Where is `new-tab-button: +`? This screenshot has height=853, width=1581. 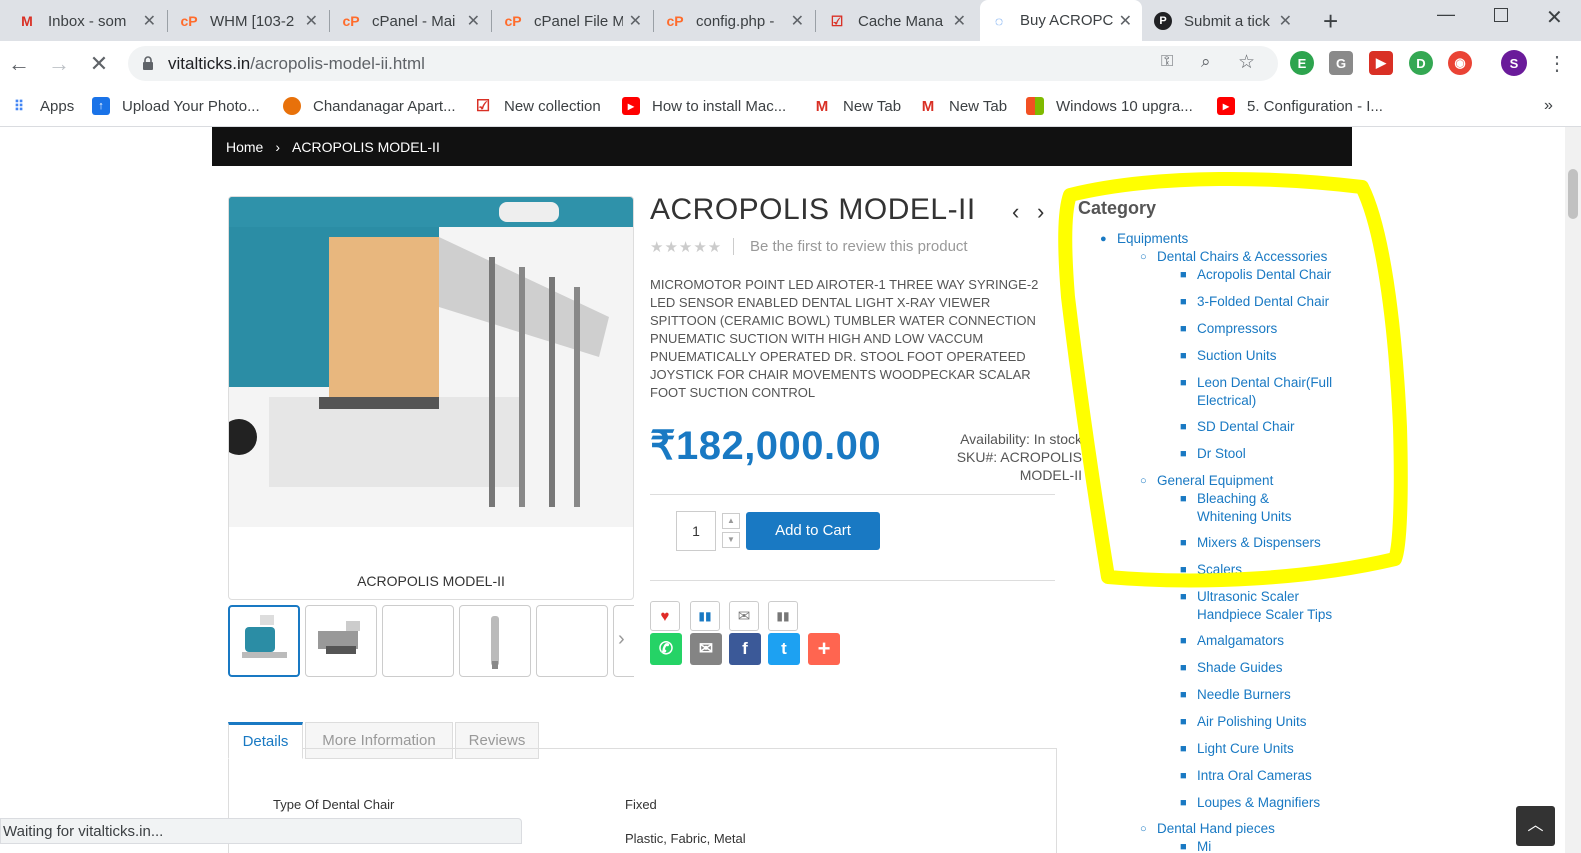
new-tab-button: + is located at coordinates (1330, 21).